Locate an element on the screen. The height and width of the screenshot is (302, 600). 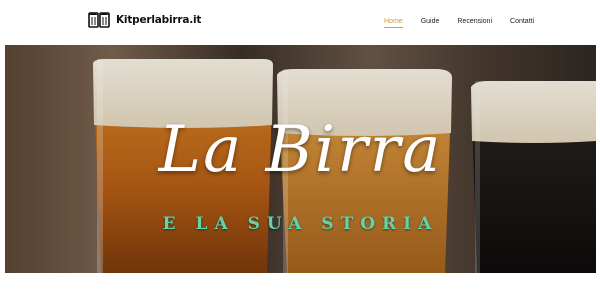
site-logo: Kitperlabirra.it is located at coordinates (144, 20).